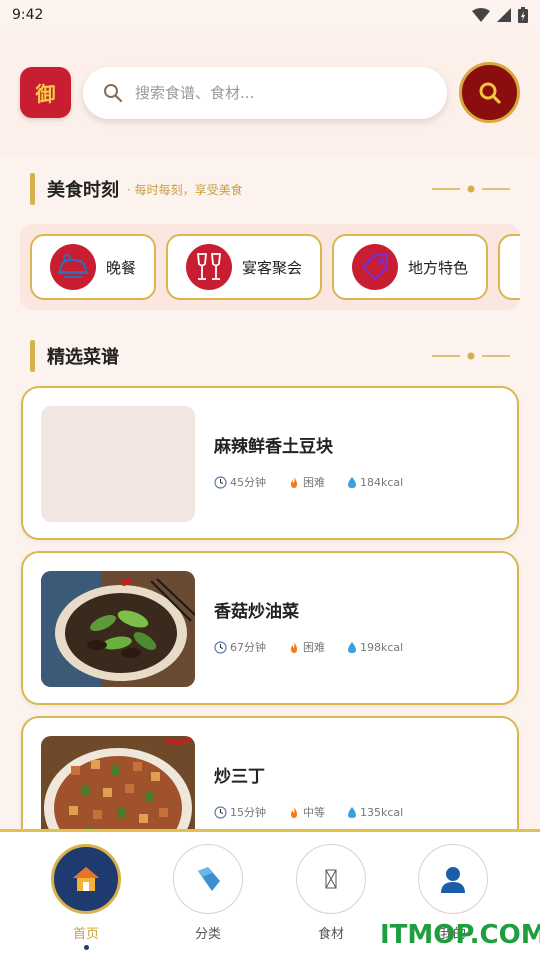 The height and width of the screenshot is (960, 540). Describe the element at coordinates (209, 267) in the screenshot. I see `wine-glasses-icon` at that location.